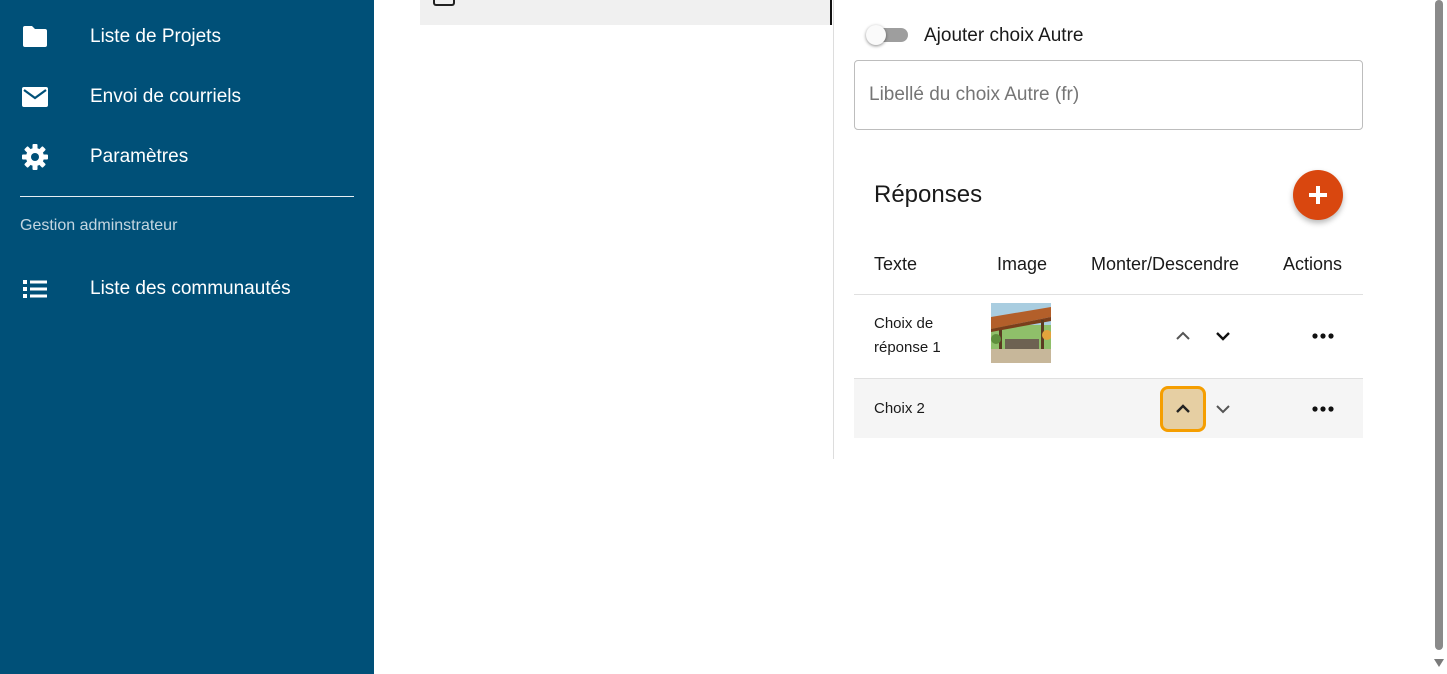  Describe the element at coordinates (155, 36) in the screenshot. I see `sidebar-item-label: Liste de Projets` at that location.